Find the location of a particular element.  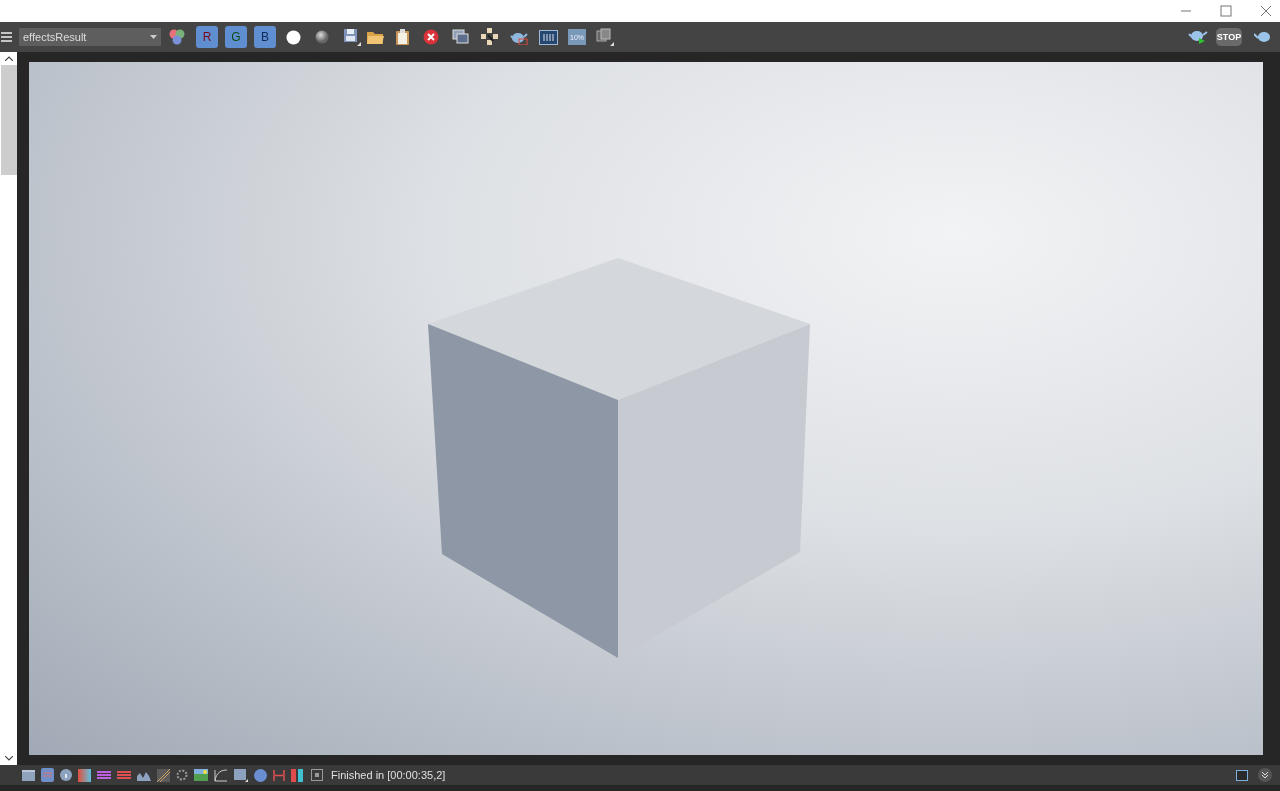

cancel-icon is located at coordinates (431, 37).